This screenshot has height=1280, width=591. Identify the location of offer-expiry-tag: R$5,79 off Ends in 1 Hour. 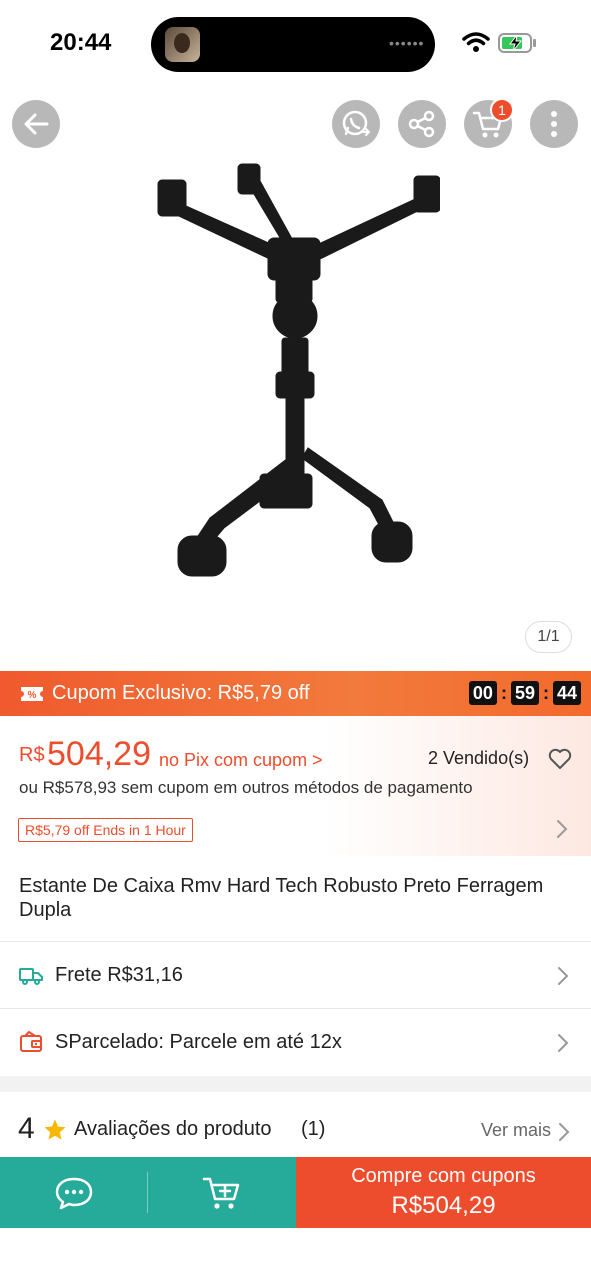
(105, 830).